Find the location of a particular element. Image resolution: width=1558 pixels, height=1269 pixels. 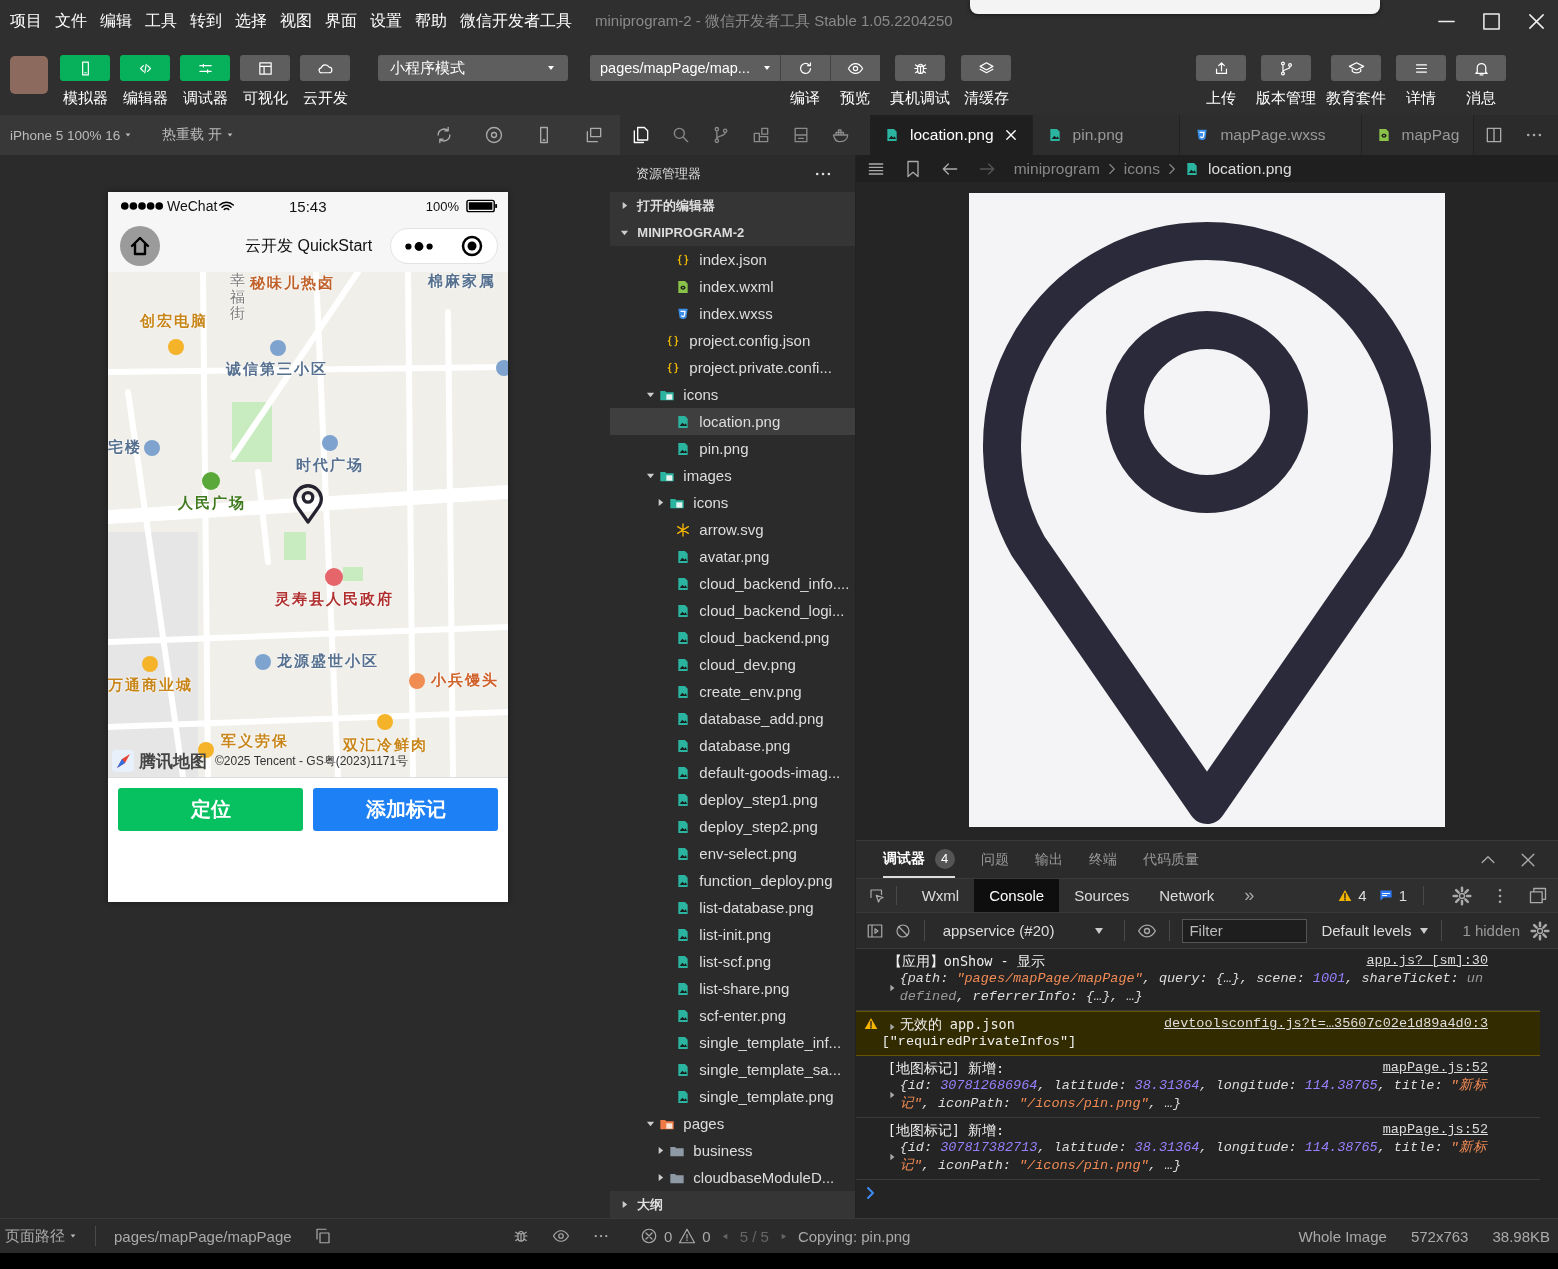

clear-icon is located at coordinates (902, 930).